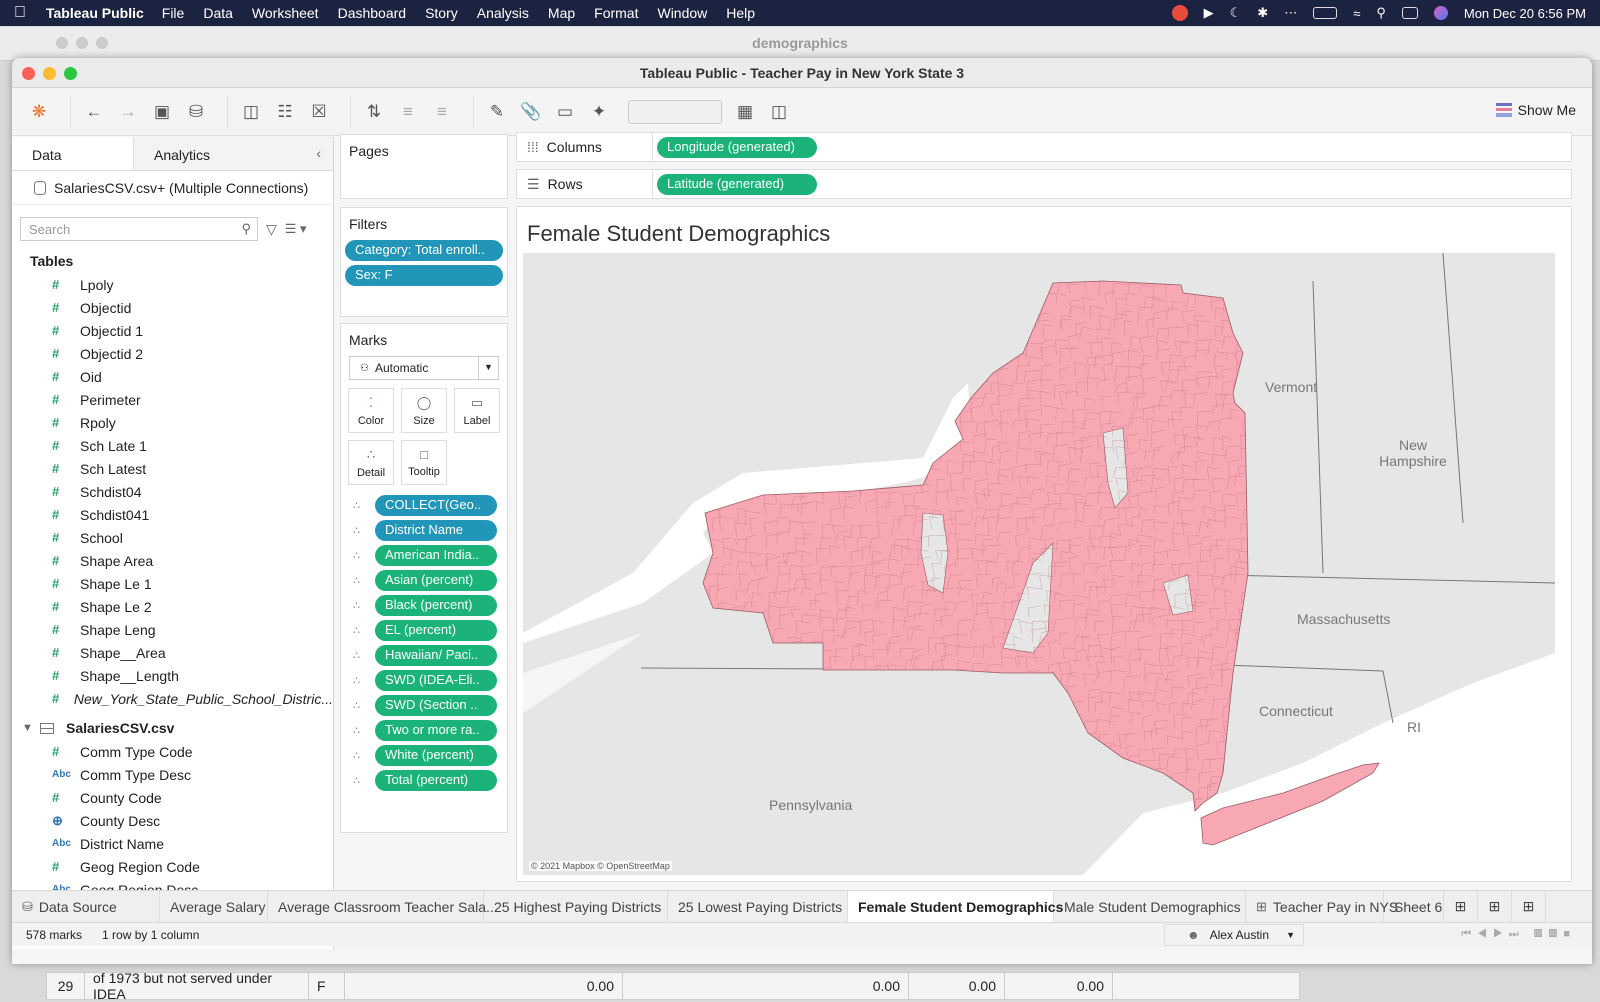 This screenshot has height=1002, width=1600. Describe the element at coordinates (173, 13) in the screenshot. I see `menu-file: File` at that location.